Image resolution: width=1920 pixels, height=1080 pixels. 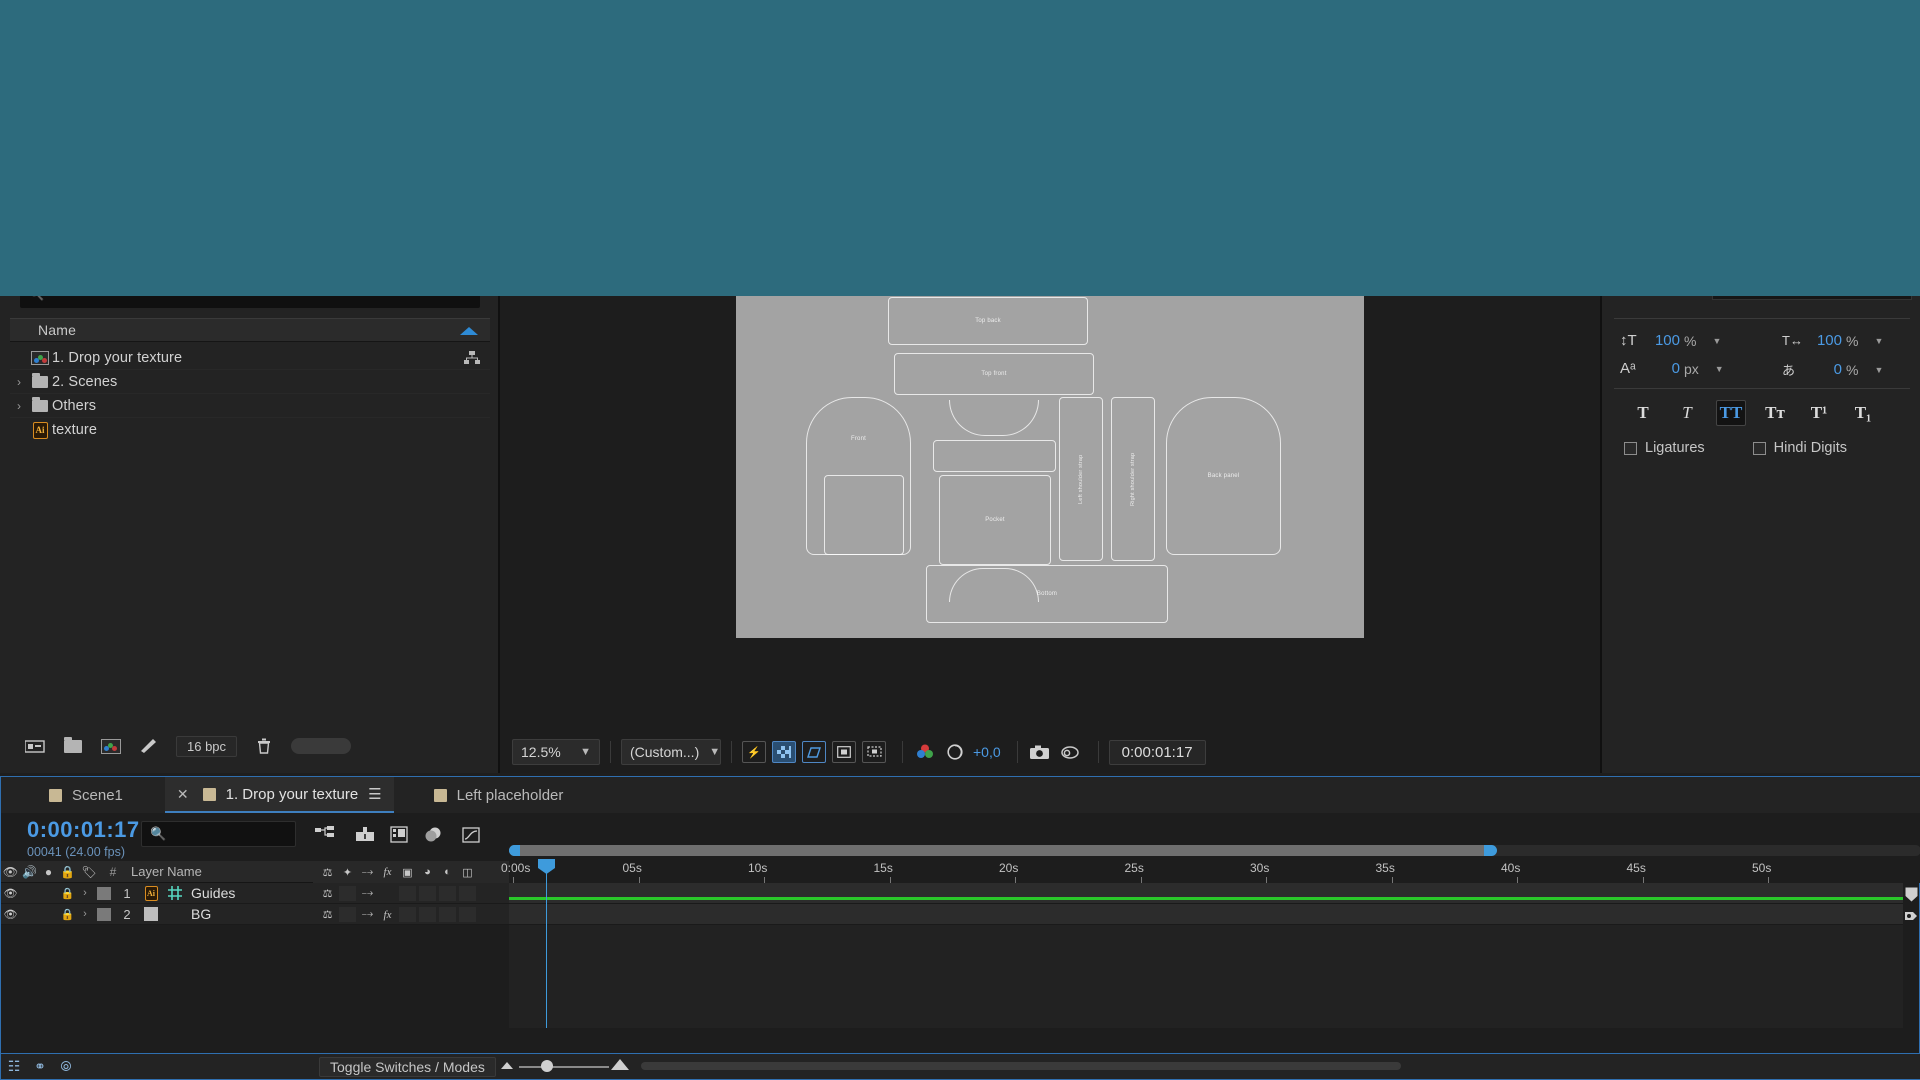 I want to click on label-color-icon: 🏷, so click(x=89, y=872).